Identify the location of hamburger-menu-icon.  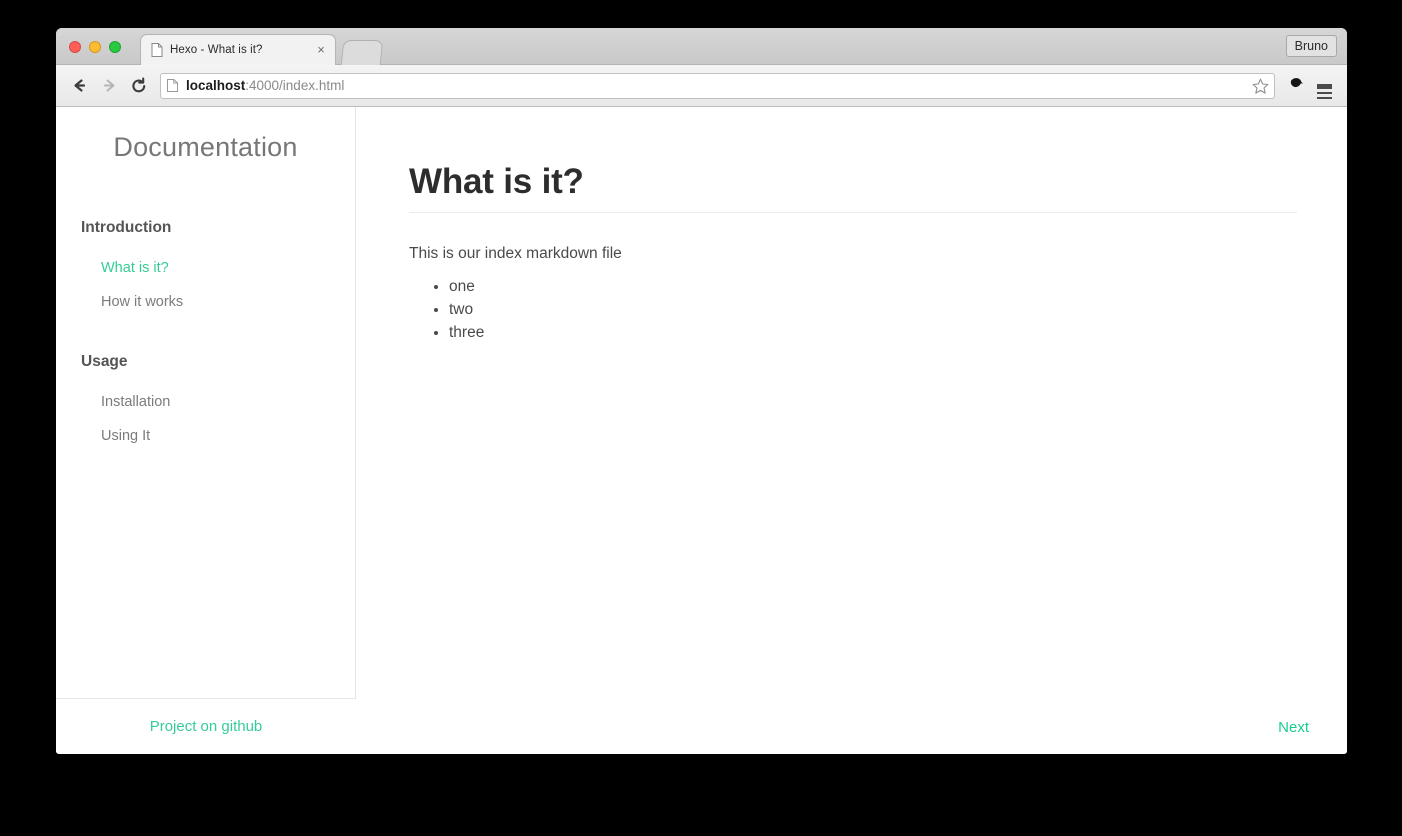
(1324, 92).